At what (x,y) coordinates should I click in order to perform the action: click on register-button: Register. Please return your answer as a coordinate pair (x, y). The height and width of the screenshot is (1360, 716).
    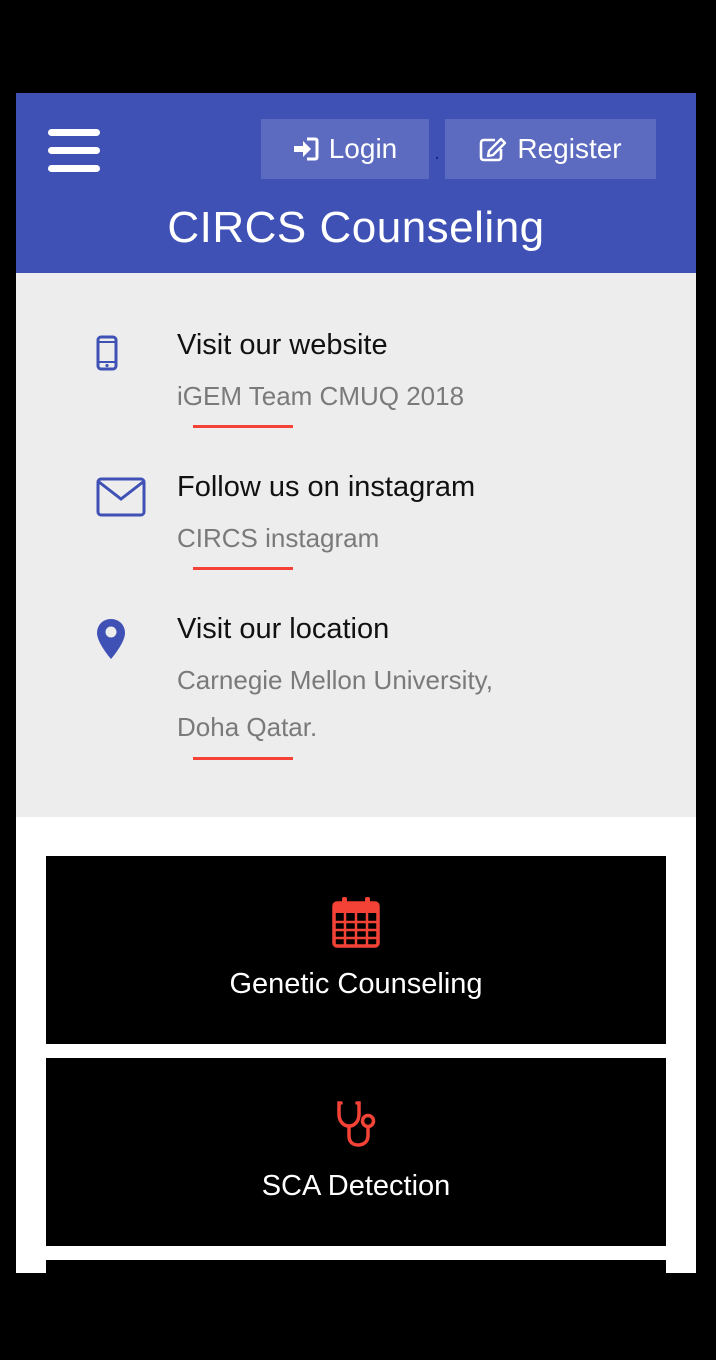
    Looking at the image, I should click on (550, 149).